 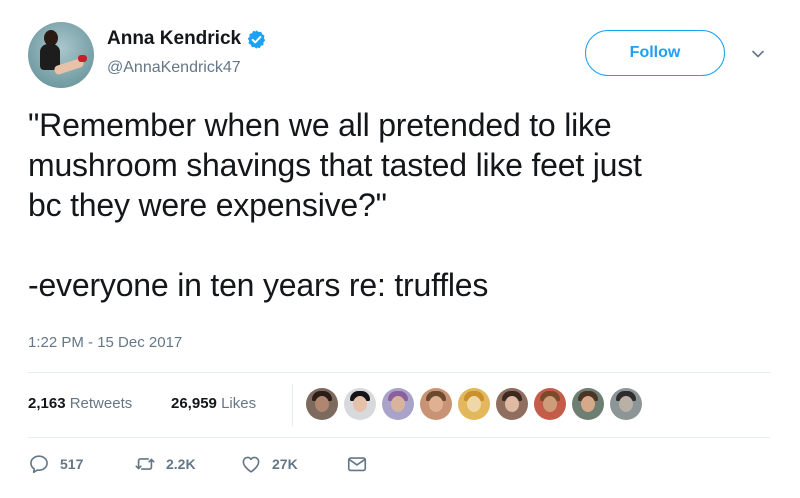 I want to click on reply-icon, so click(x=39, y=464).